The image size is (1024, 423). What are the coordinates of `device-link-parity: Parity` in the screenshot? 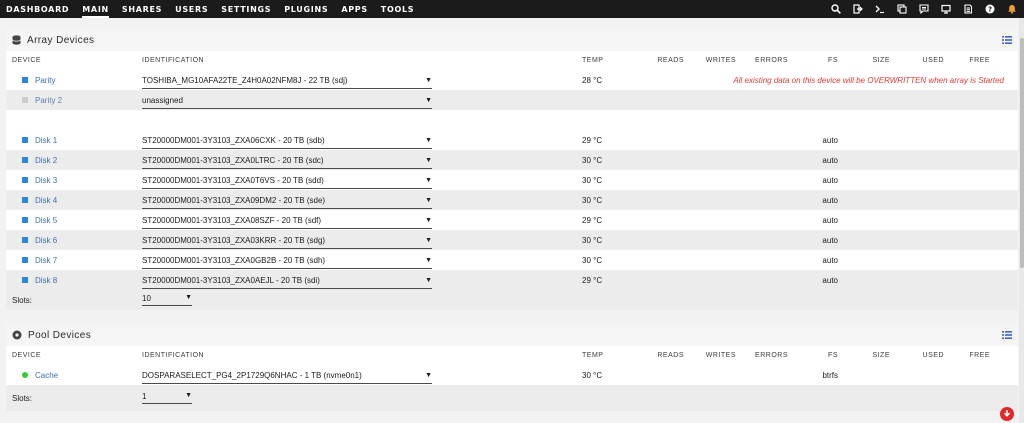 It's located at (45, 80).